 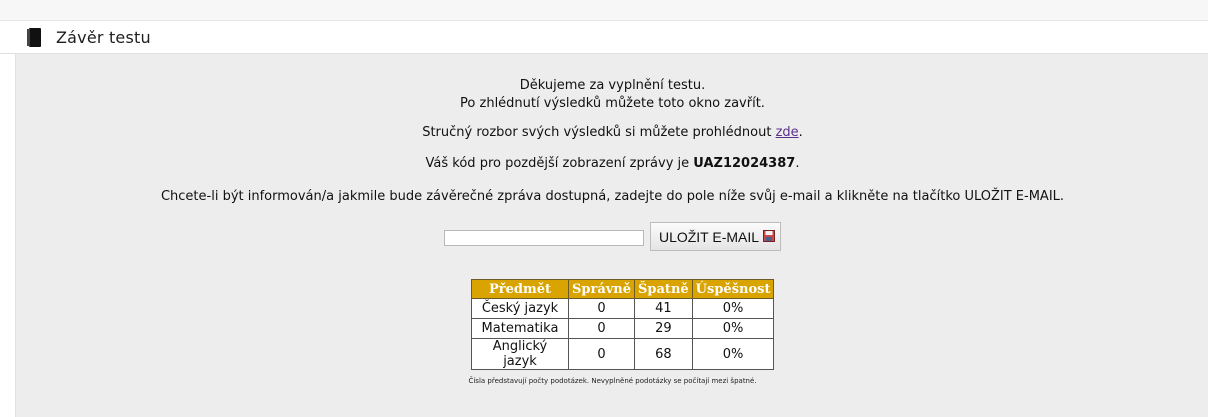 I want to click on page-title: Závěr testu, so click(x=103, y=37).